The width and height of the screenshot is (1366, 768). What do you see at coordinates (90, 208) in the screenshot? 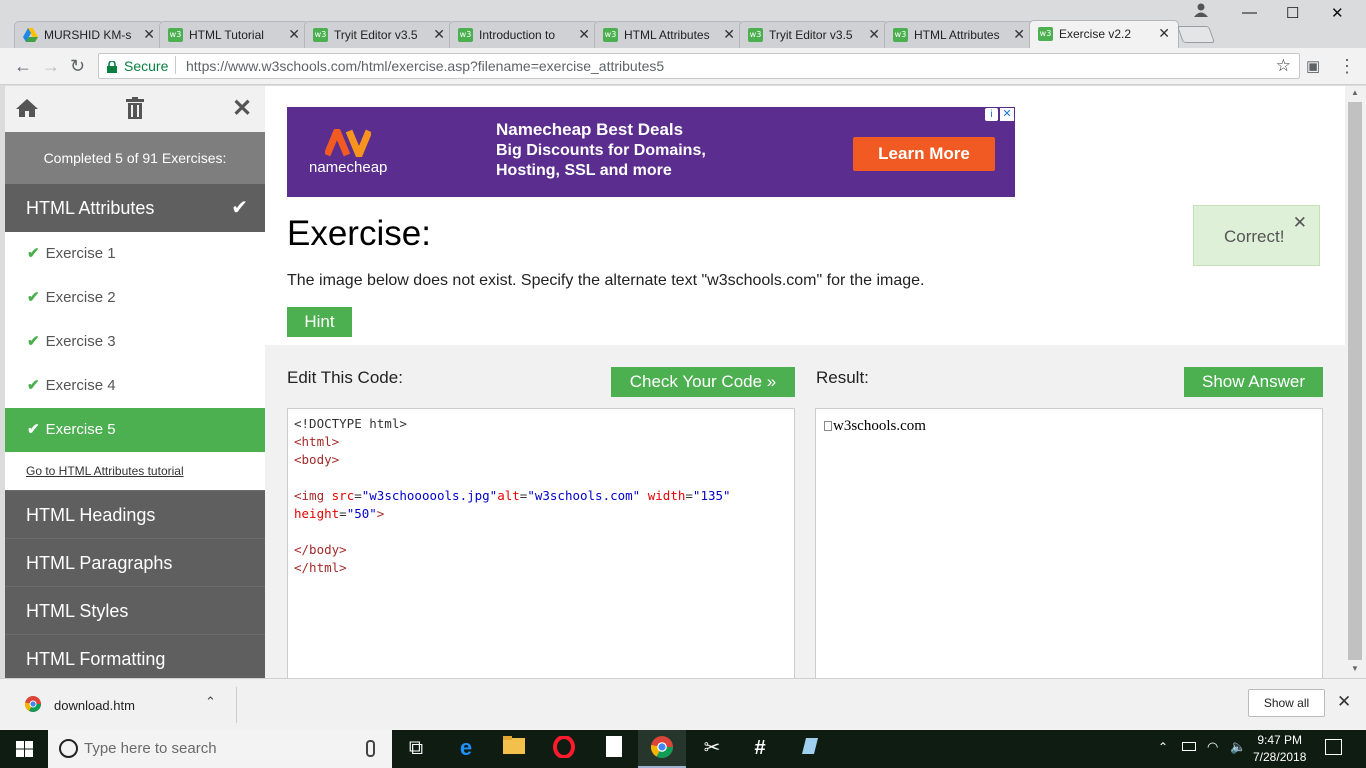
I see `section-label: HTML Attributes` at bounding box center [90, 208].